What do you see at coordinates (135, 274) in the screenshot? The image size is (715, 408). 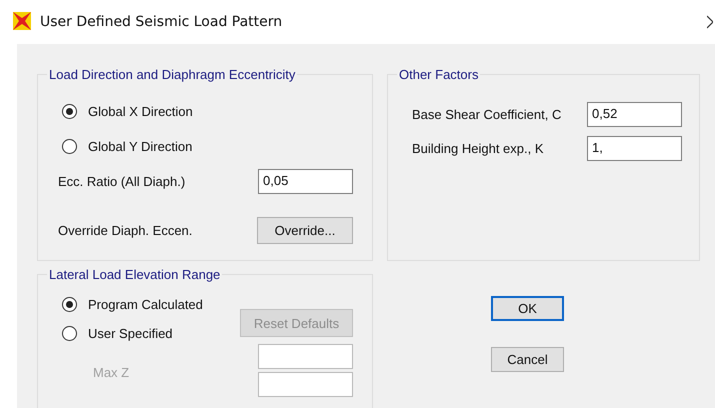 I see `group-title: Lateral Load Elevation Range` at bounding box center [135, 274].